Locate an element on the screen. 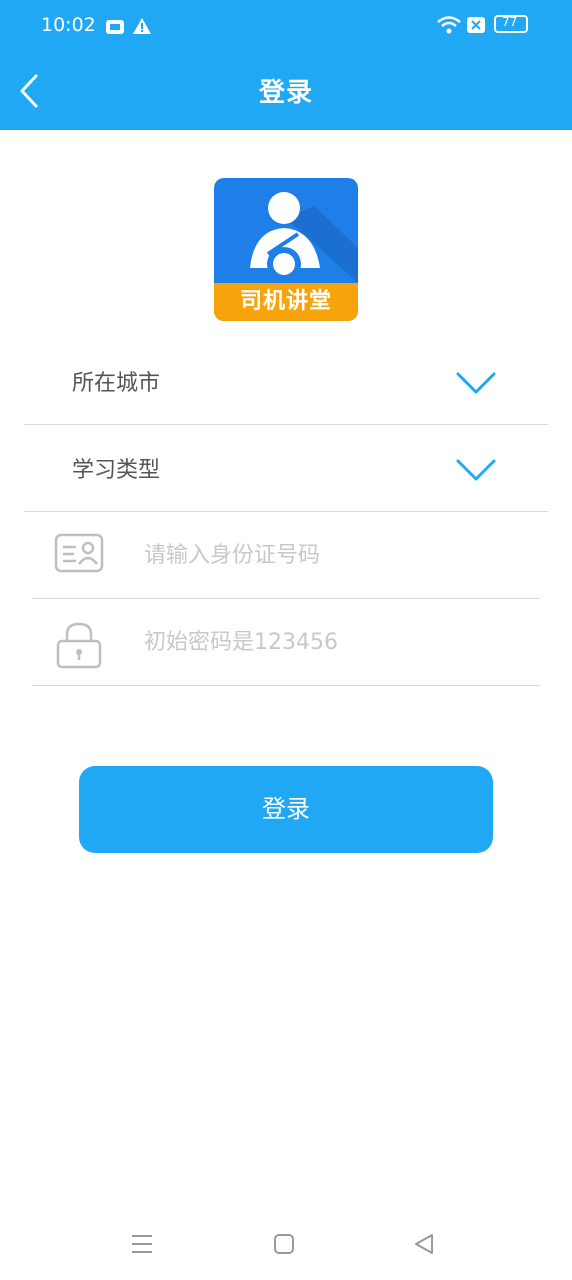  app-header: 10:02 77 登录 is located at coordinates (286, 65).